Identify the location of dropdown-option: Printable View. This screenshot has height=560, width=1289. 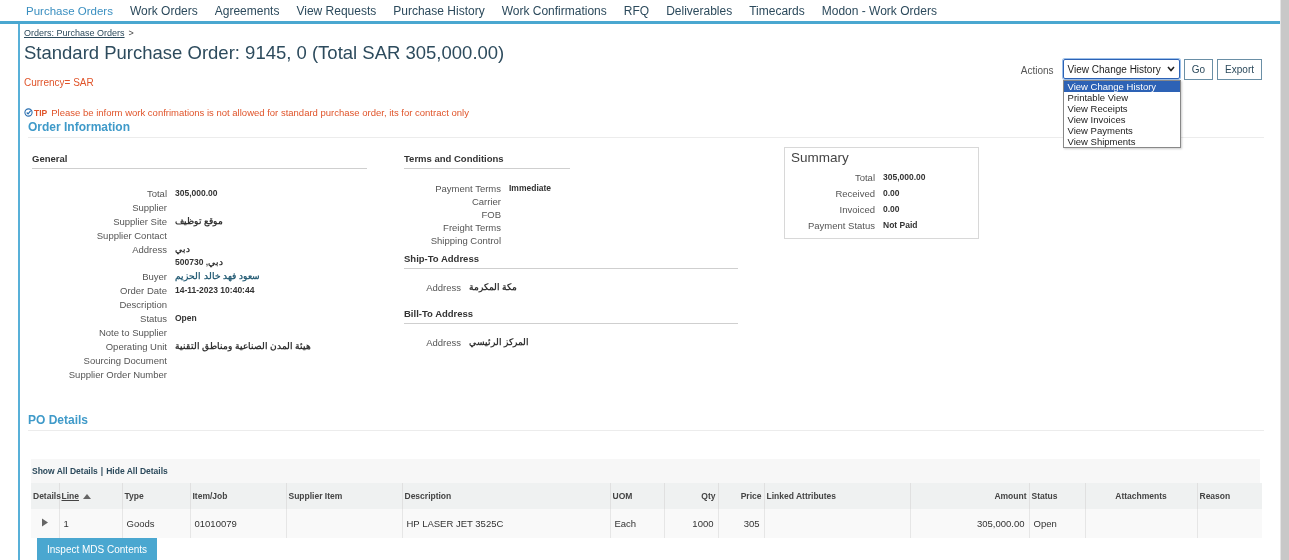
(1121, 97).